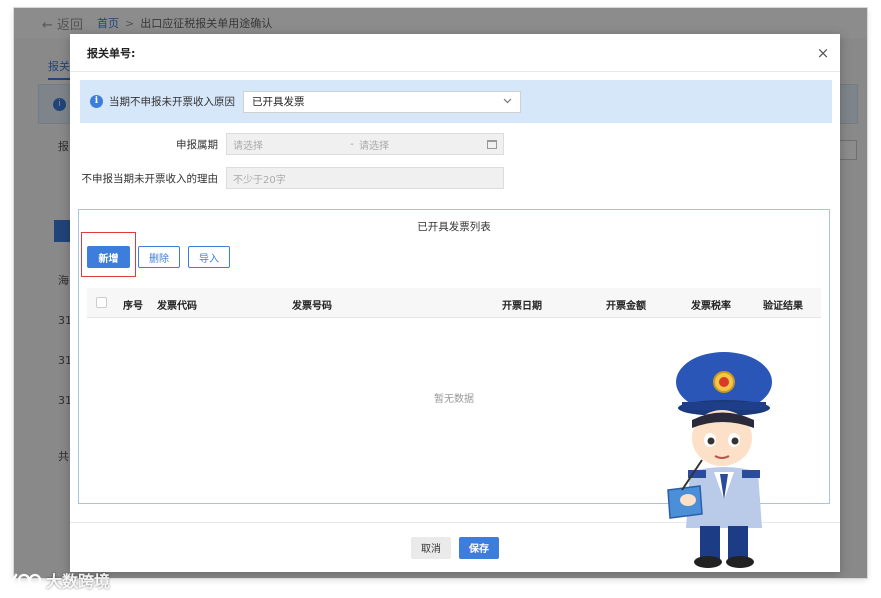 The height and width of the screenshot is (598, 881). I want to click on period-start-placeholder: 请选择, so click(248, 146).